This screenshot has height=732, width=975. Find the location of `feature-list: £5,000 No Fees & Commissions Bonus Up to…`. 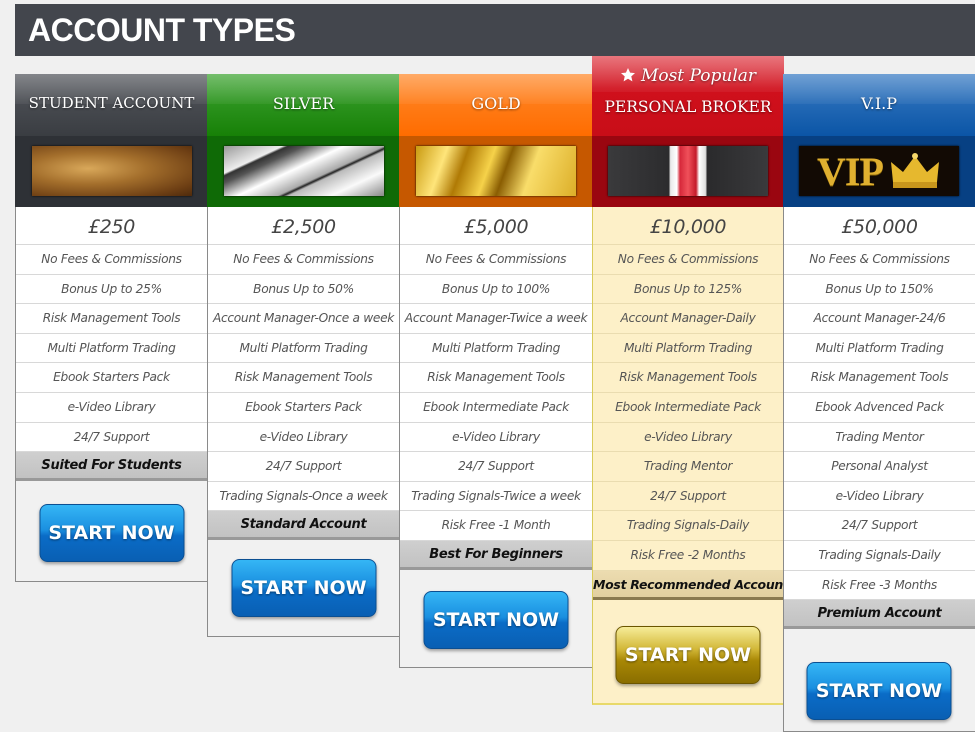

feature-list: £5,000 No Fees & Commissions Bonus Up to… is located at coordinates (496, 388).